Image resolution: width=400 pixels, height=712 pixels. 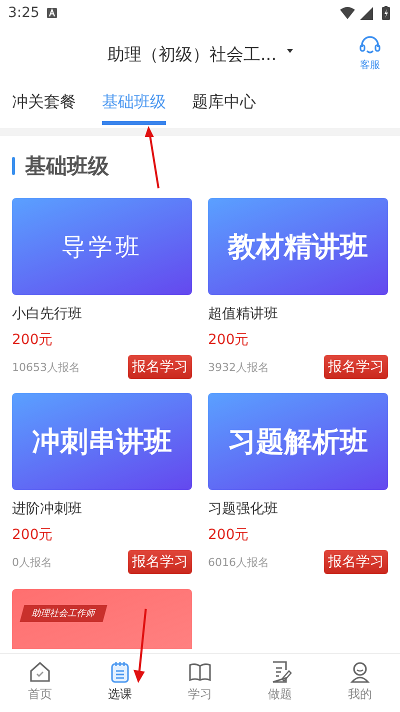 I want to click on user-icon, so click(x=360, y=672).